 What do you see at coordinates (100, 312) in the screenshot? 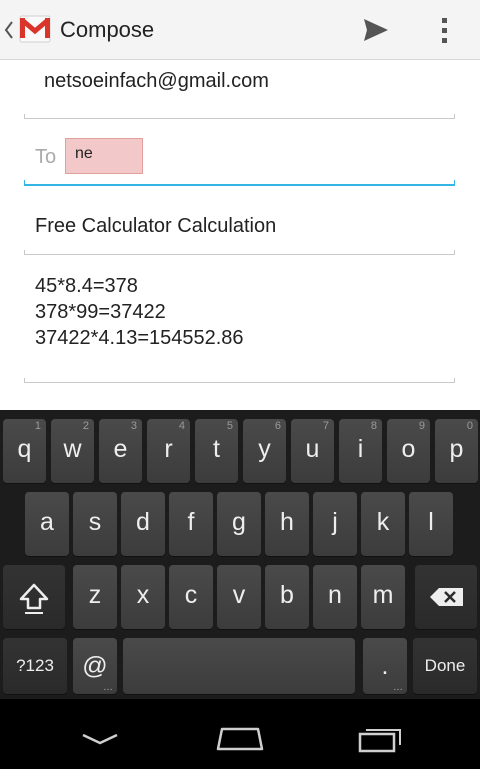
I see `body-line: 378*99=37422` at bounding box center [100, 312].